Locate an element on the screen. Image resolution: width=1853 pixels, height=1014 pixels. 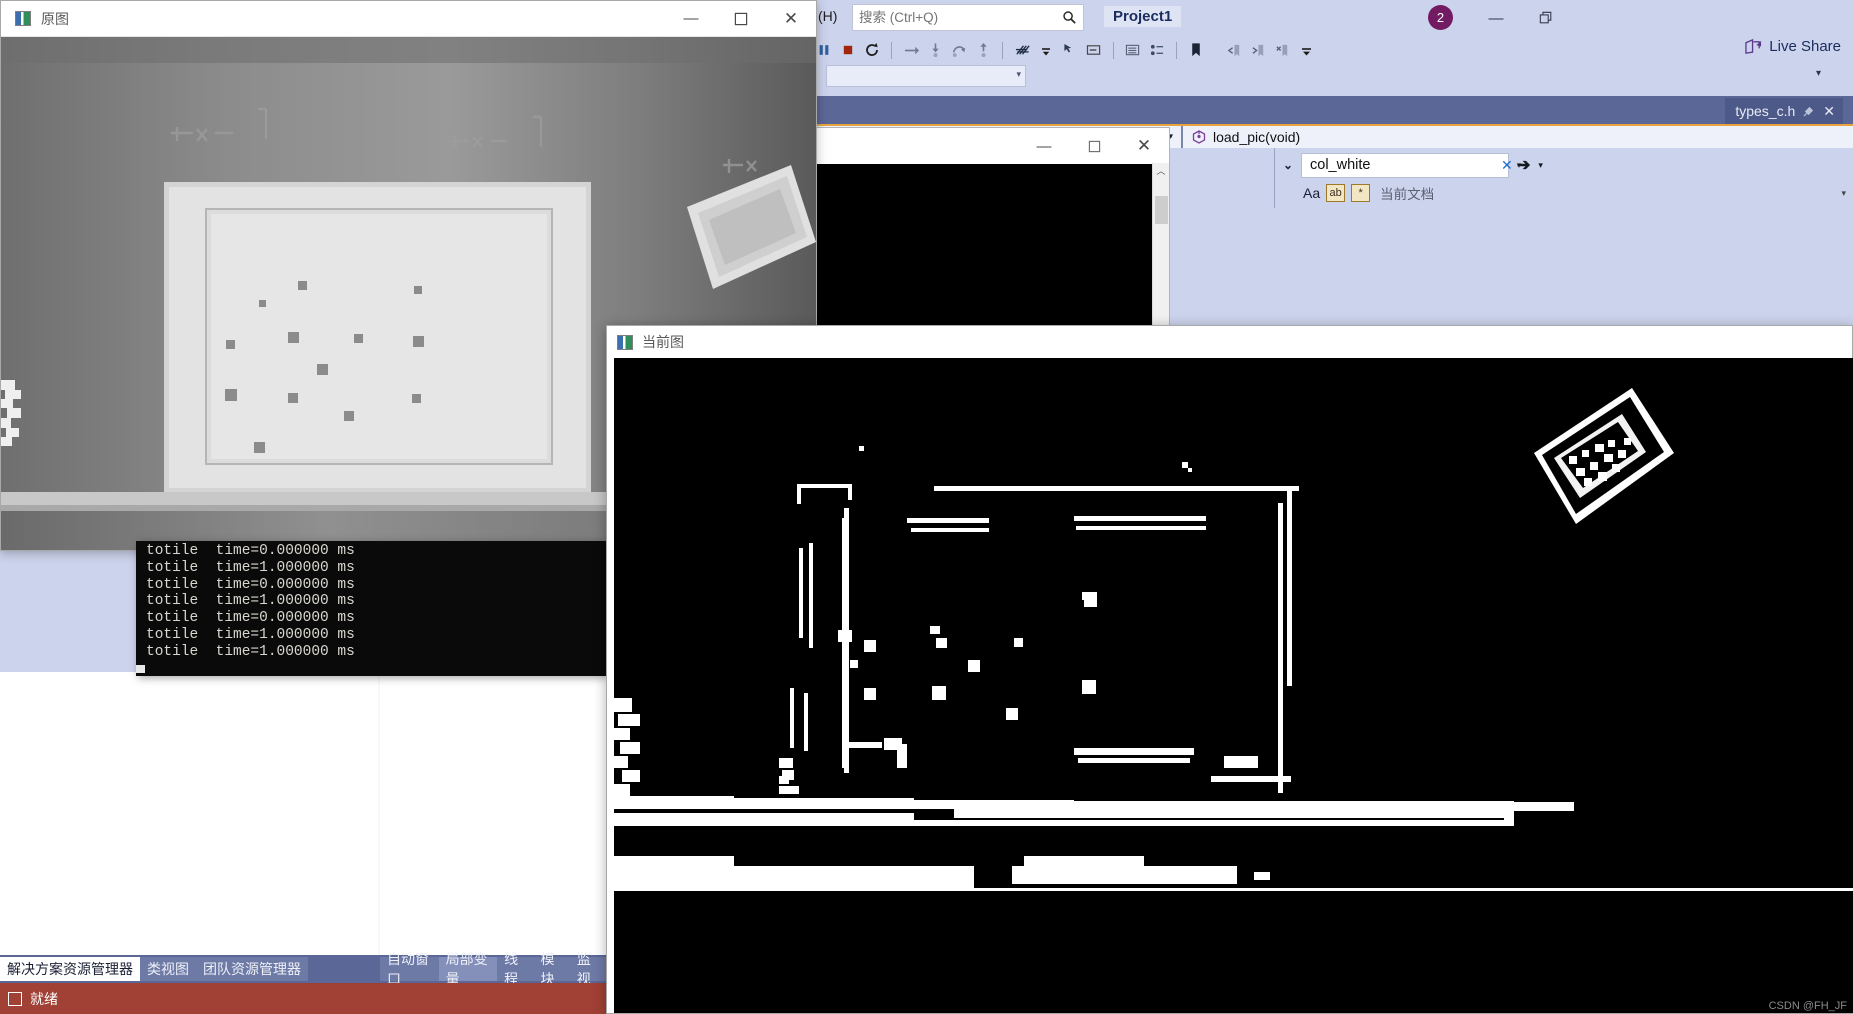
window-current-titlebar: 当前图 is located at coordinates (1229, 342).